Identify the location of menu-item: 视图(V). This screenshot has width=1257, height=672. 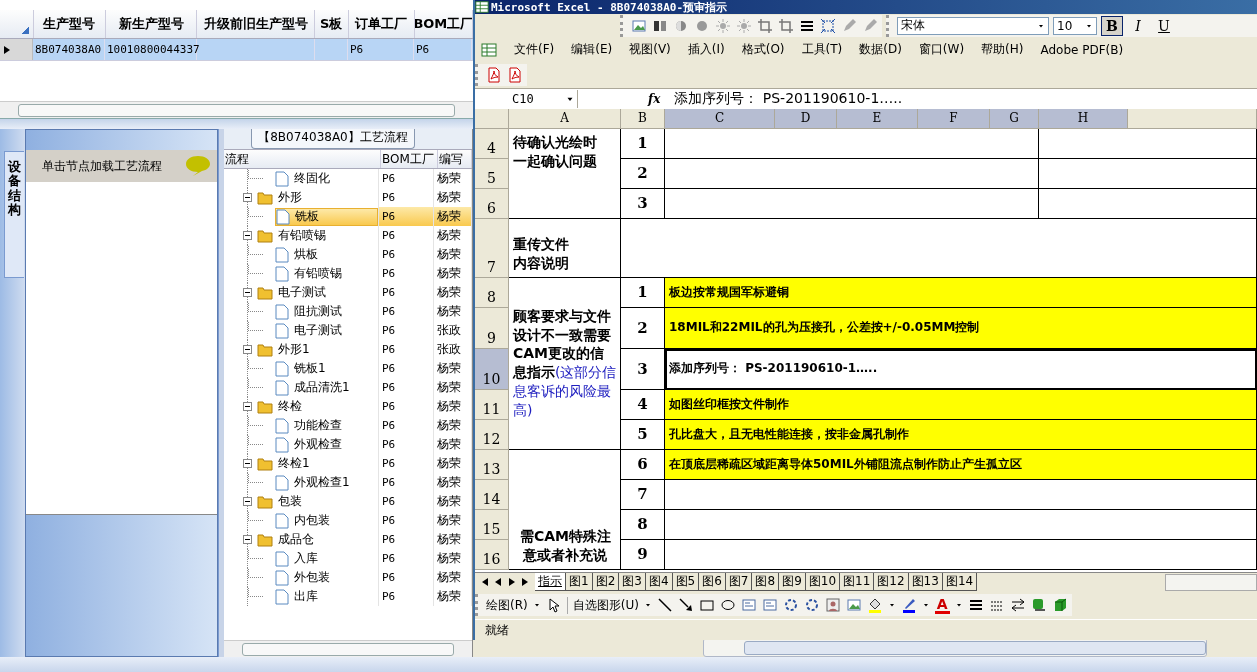
(650, 50).